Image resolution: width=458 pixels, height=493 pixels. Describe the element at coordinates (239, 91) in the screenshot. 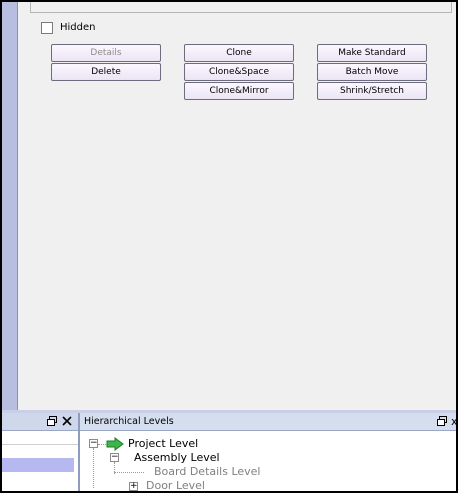

I see `clone-mirror-button: Clone&Mirror` at that location.